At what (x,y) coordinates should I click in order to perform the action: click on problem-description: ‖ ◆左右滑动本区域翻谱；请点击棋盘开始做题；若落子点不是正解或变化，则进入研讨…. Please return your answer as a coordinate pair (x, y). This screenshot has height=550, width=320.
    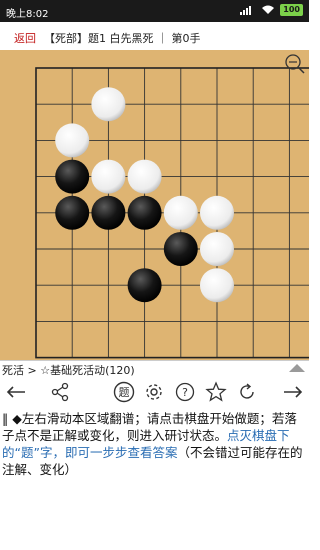
    Looking at the image, I should click on (154, 444).